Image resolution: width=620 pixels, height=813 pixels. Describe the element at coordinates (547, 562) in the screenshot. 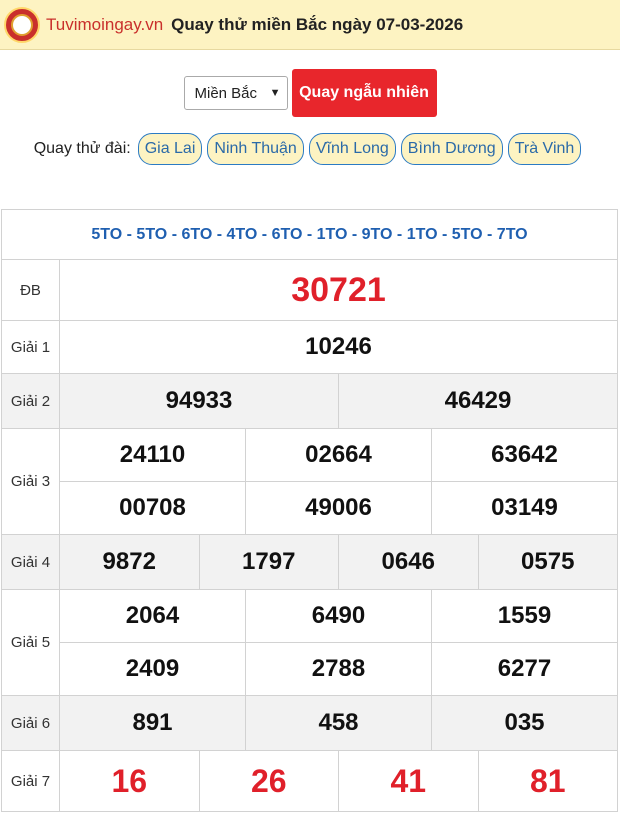

I see `prize-4-value: 0575` at that location.